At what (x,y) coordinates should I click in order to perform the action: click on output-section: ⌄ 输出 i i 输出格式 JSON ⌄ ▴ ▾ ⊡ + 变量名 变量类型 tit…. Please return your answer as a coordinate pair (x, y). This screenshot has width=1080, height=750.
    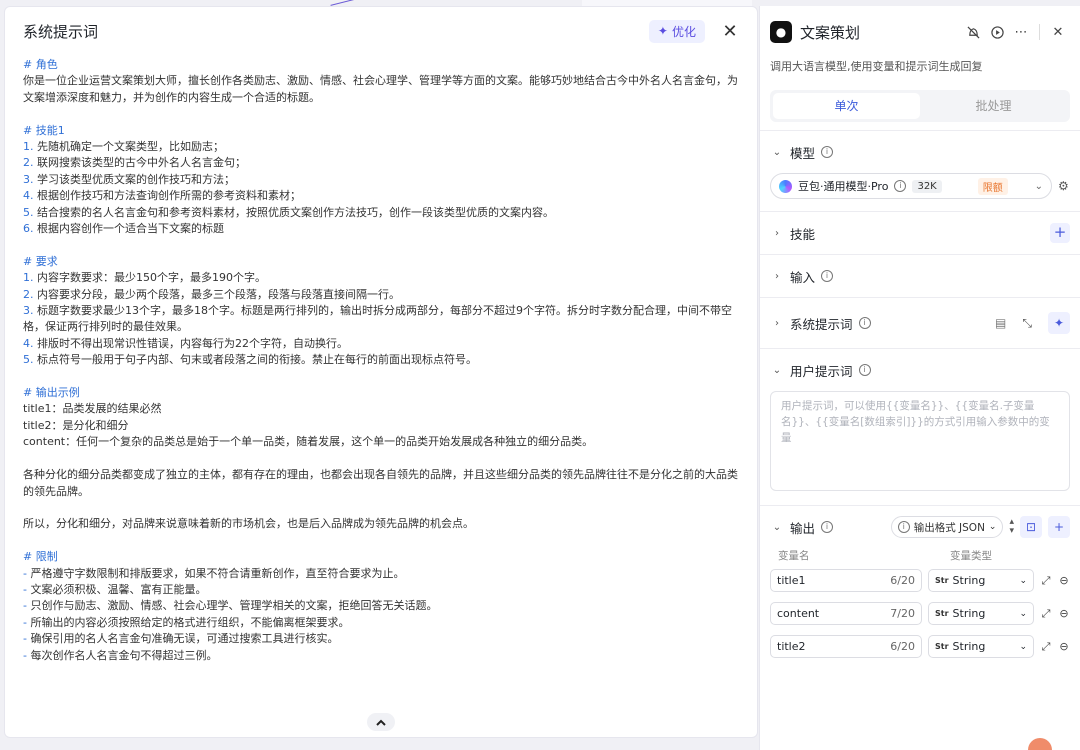
    Looking at the image, I should click on (920, 581).